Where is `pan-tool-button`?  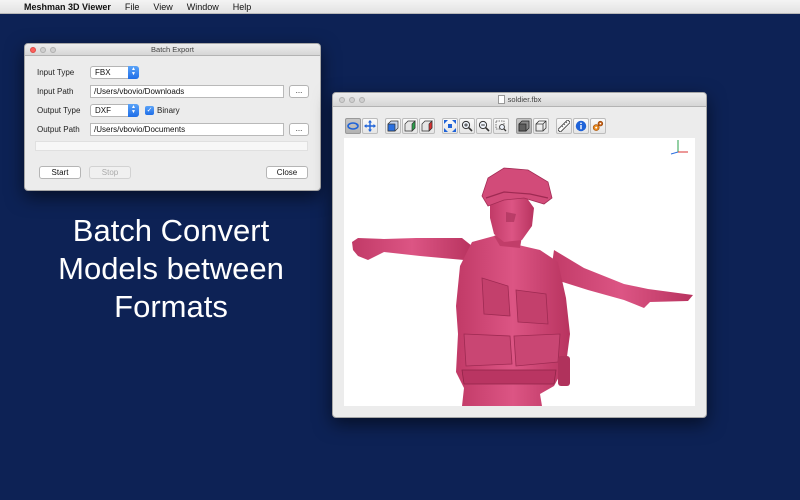
pan-tool-button is located at coordinates (370, 125).